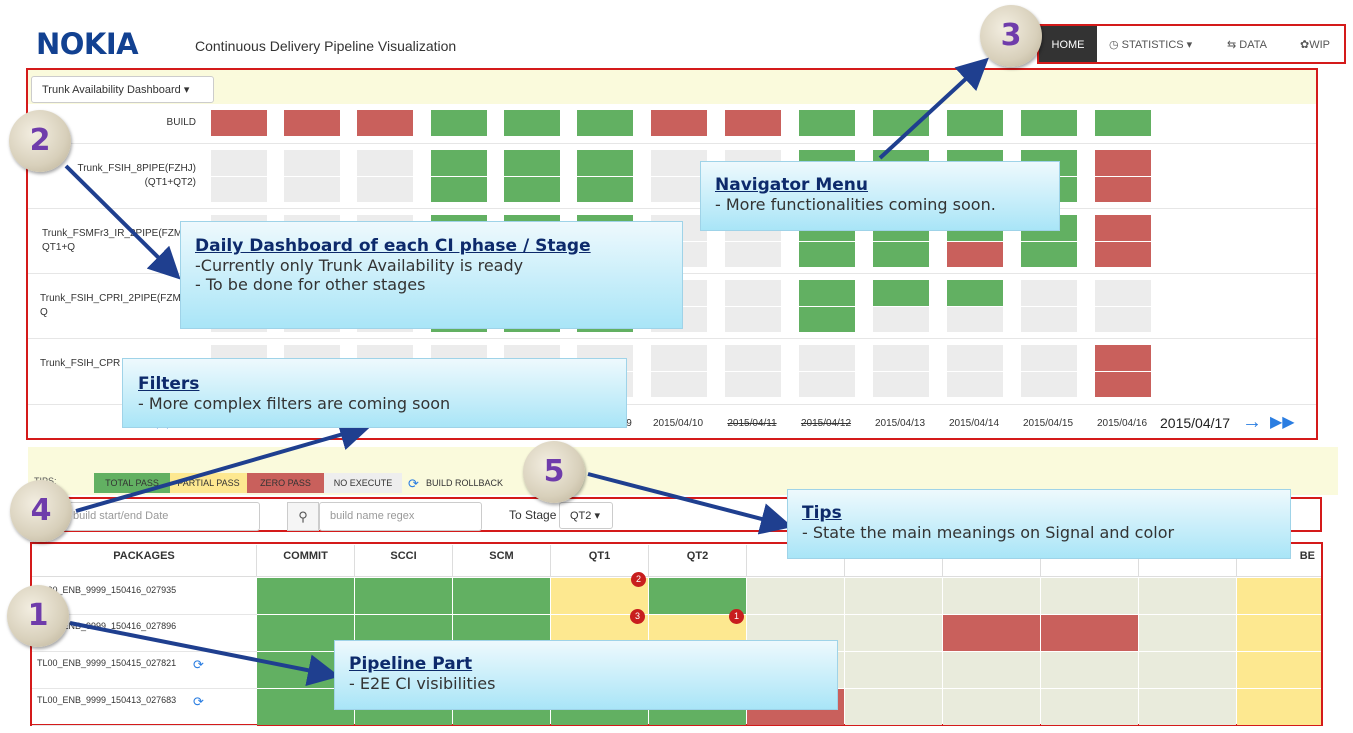  I want to click on callout-line: - E2E CI visibilities, so click(422, 683).